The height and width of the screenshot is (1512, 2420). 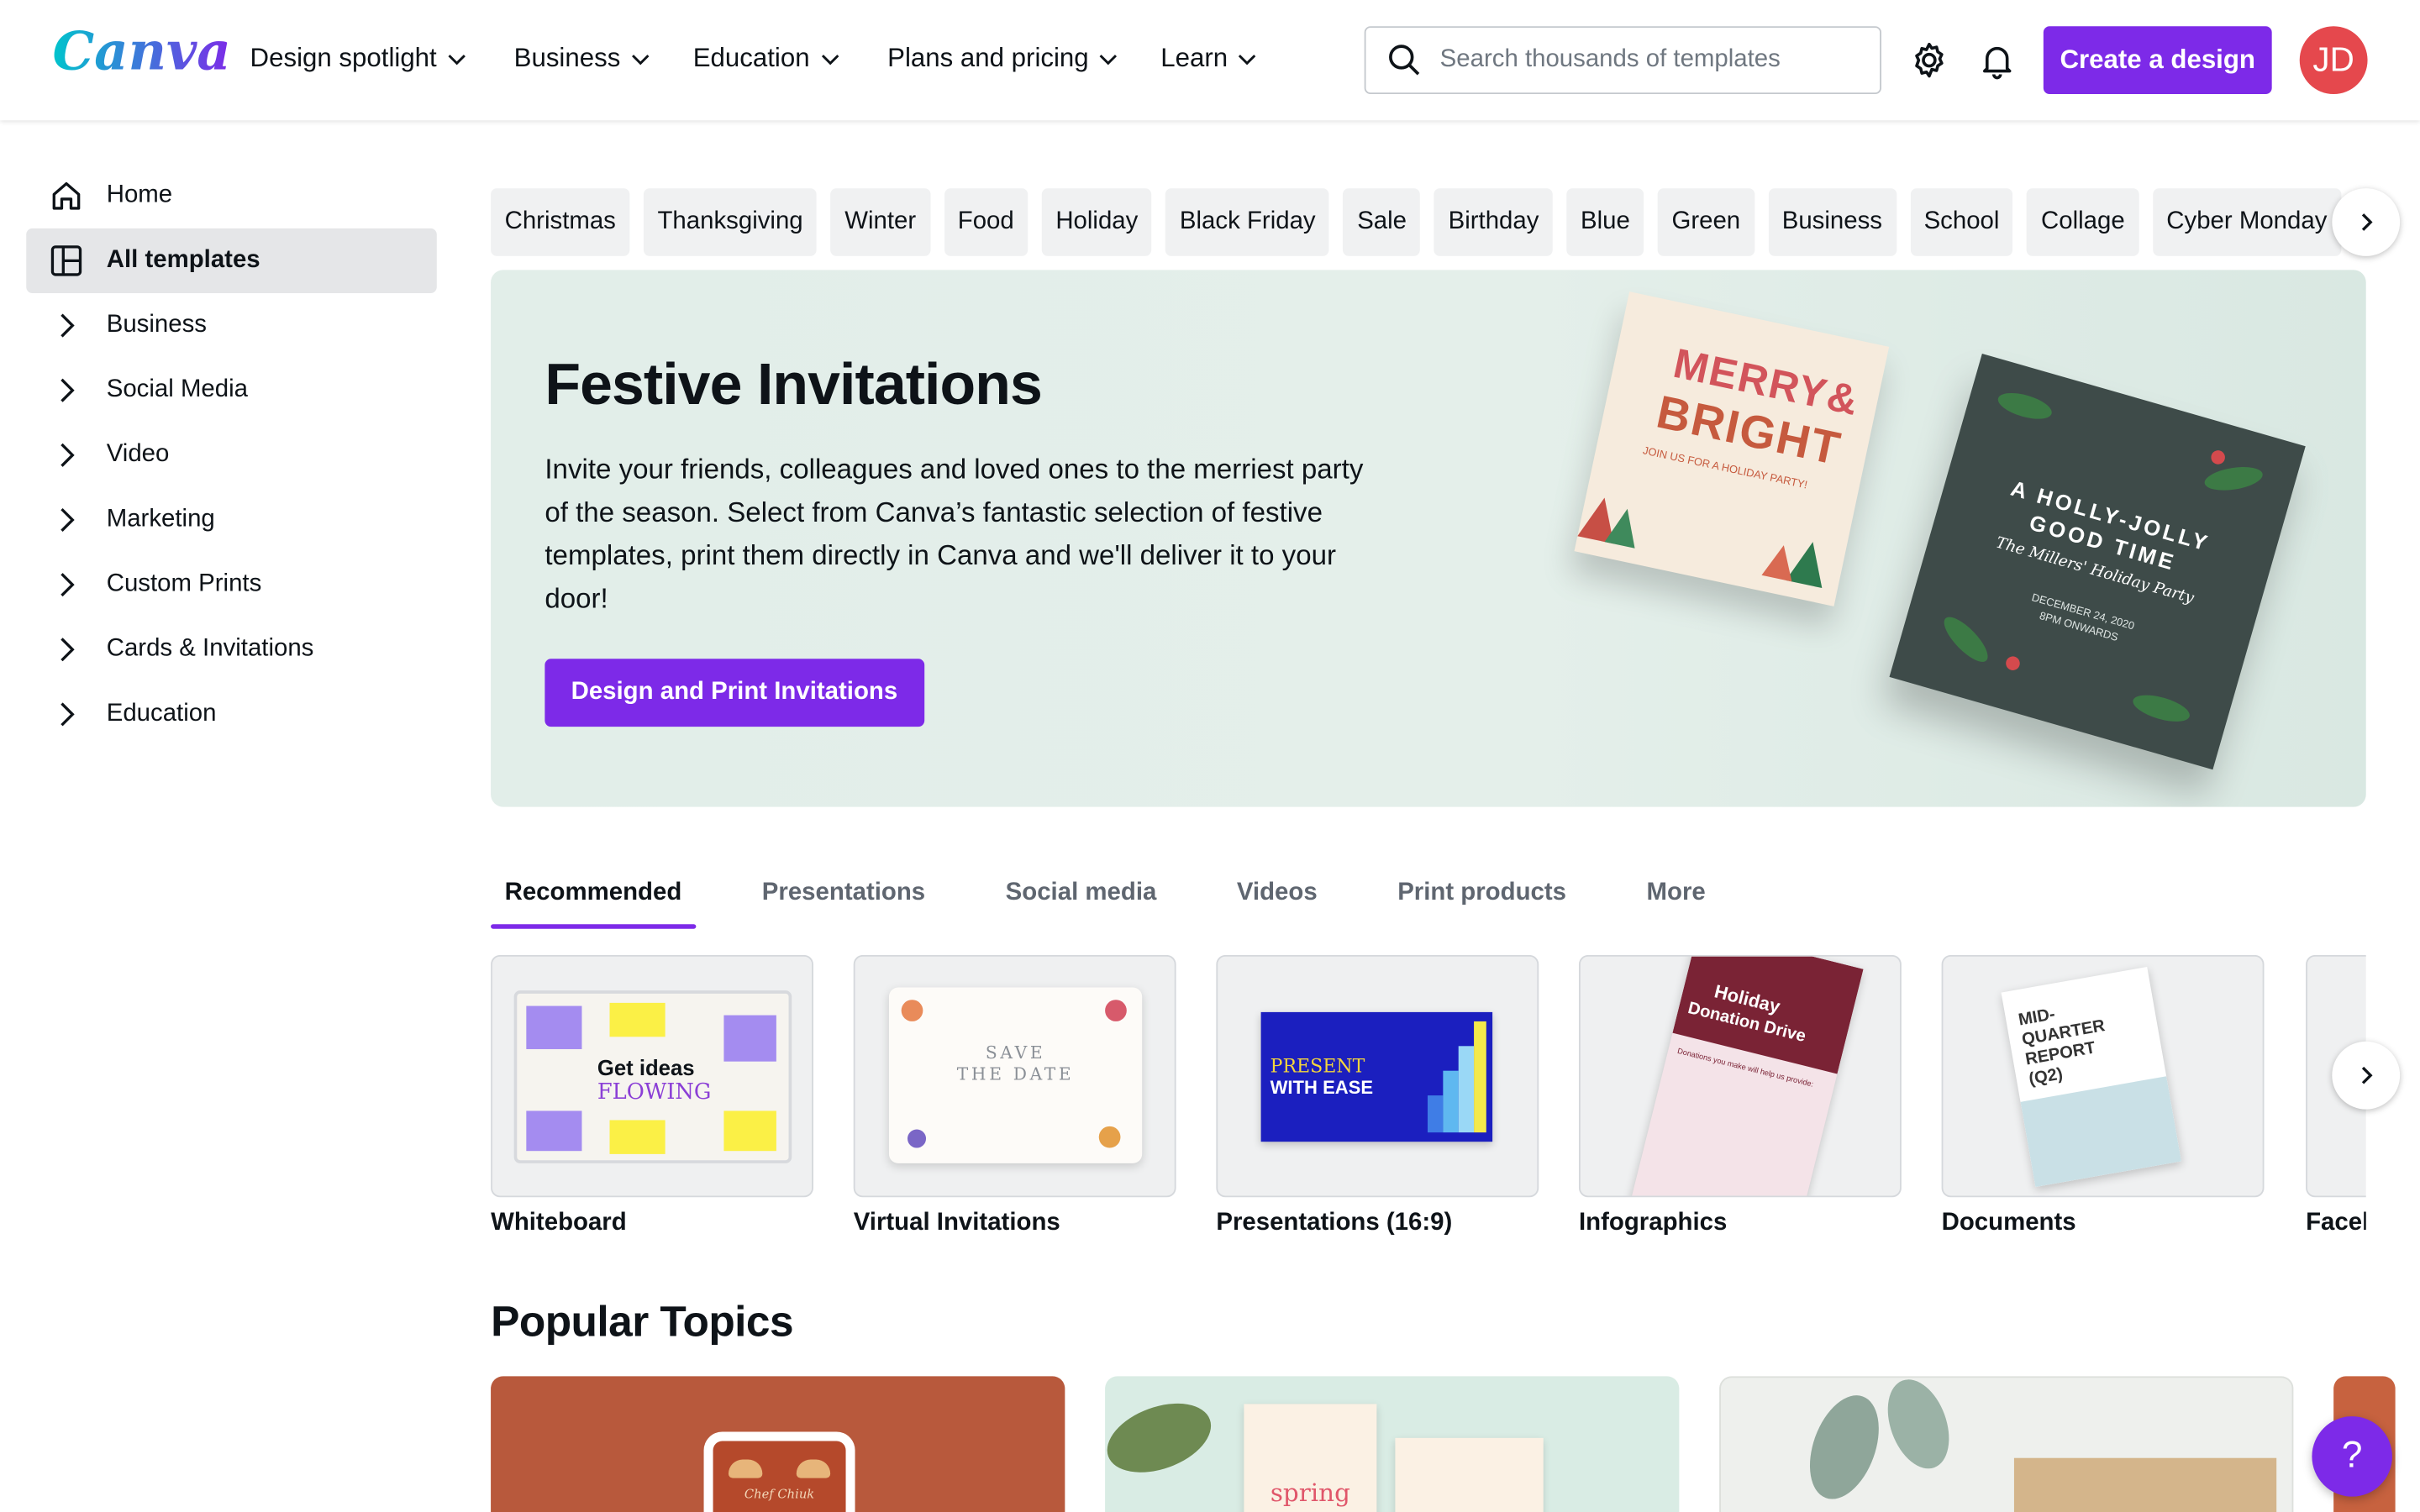 I want to click on sidebar-item-custom-prints: Custom Prints, so click(x=232, y=585).